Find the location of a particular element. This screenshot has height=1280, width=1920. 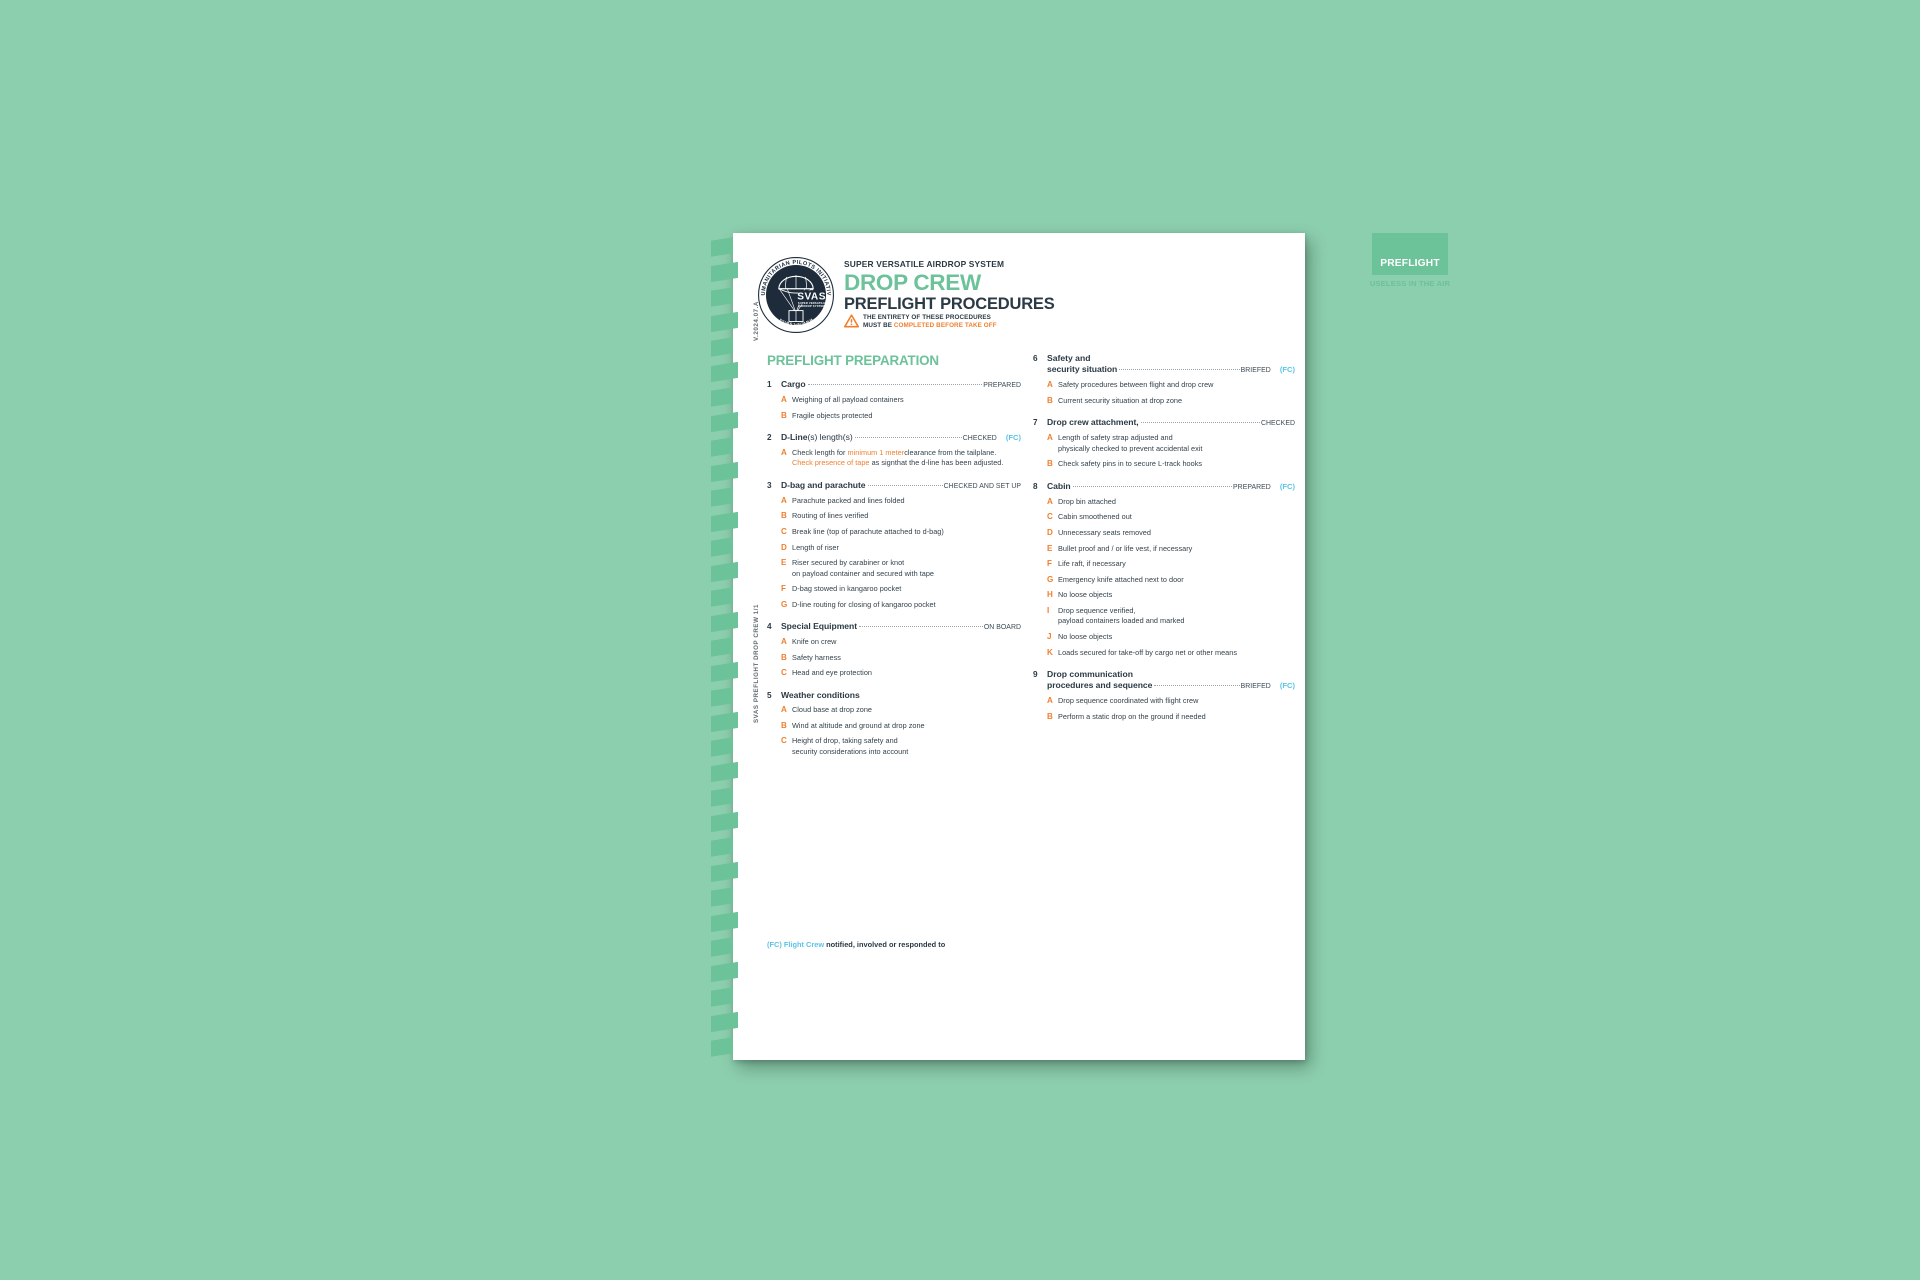

item-number: 6 is located at coordinates (1035, 358).